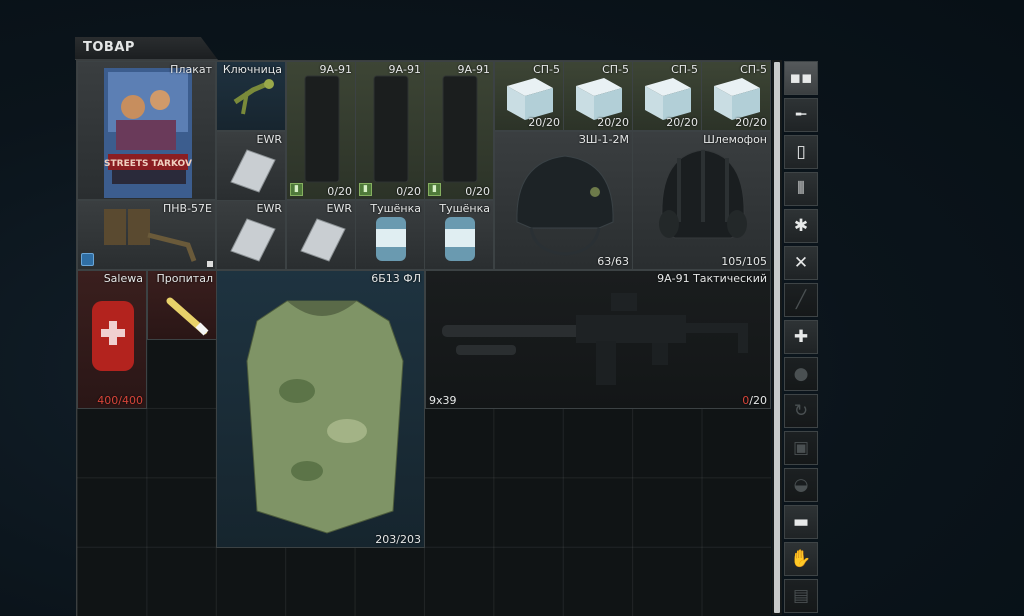 Image resolution: width=1024 pixels, height=616 pixels. I want to click on filter-ammo-button: ⦀, so click(801, 189).